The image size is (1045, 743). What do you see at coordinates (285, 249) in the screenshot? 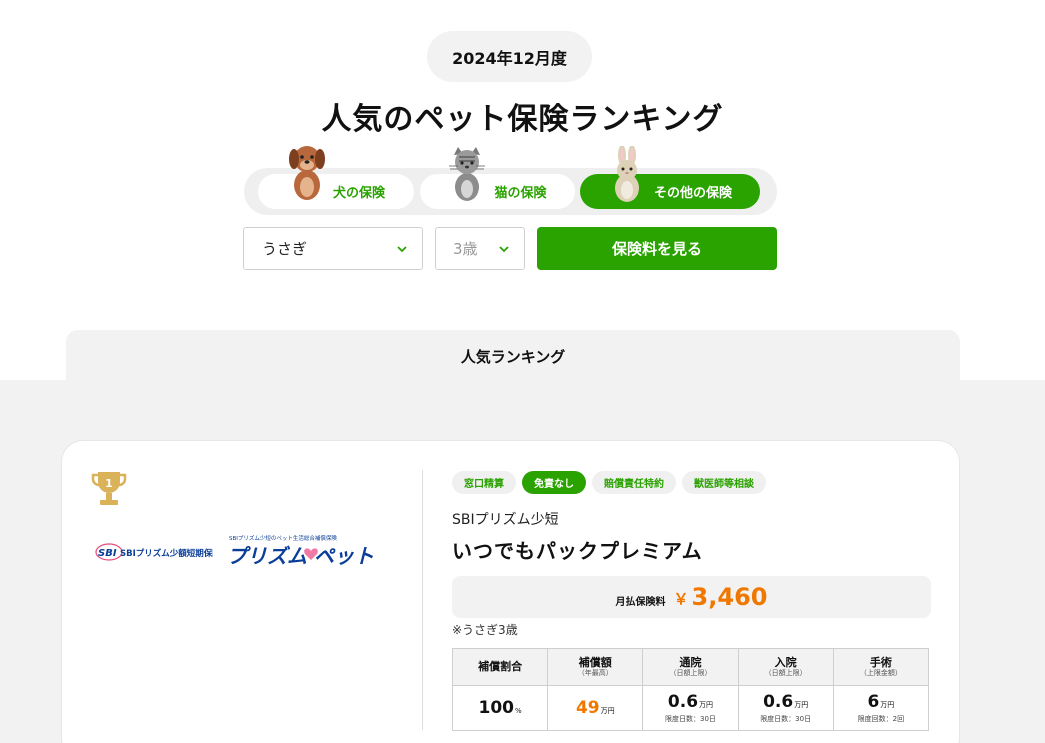
I see `pet-type-value: うさぎ` at bounding box center [285, 249].